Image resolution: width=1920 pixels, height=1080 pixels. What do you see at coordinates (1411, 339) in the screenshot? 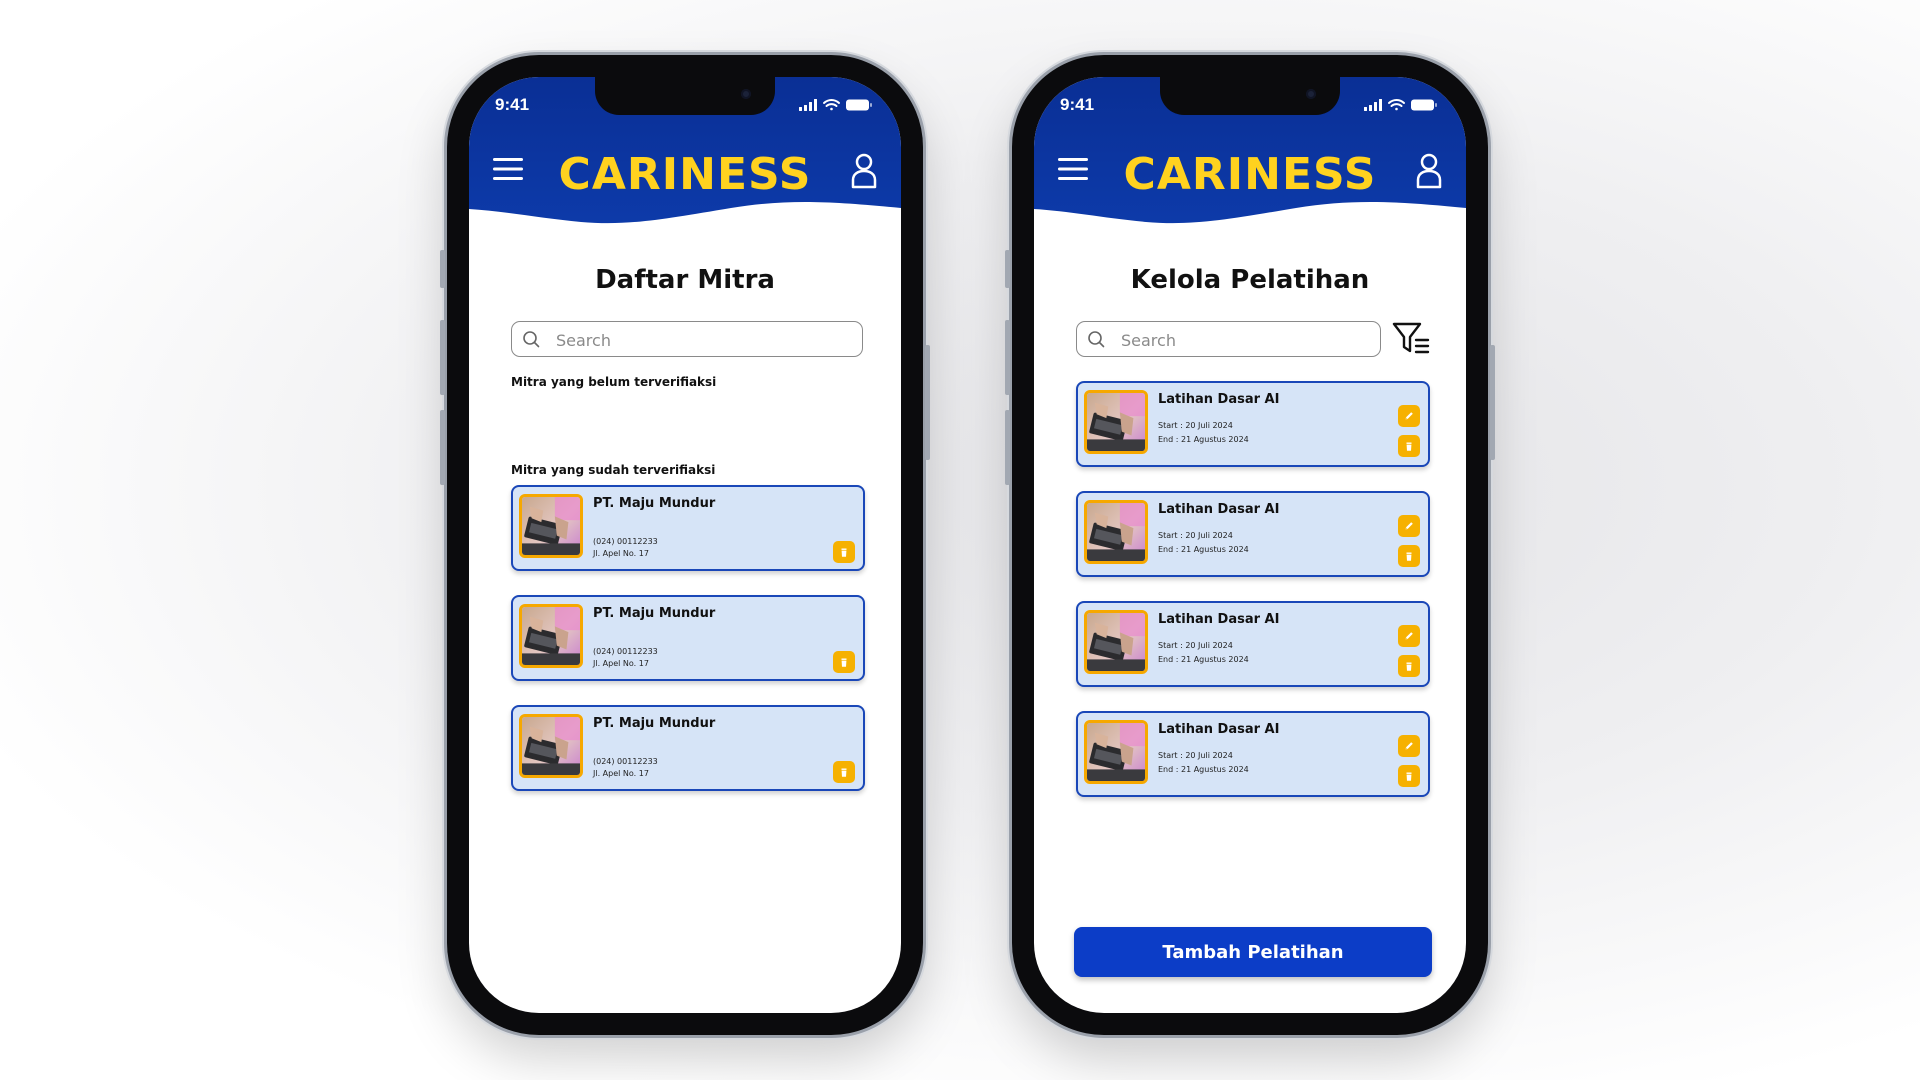
I see `filter-icon` at bounding box center [1411, 339].